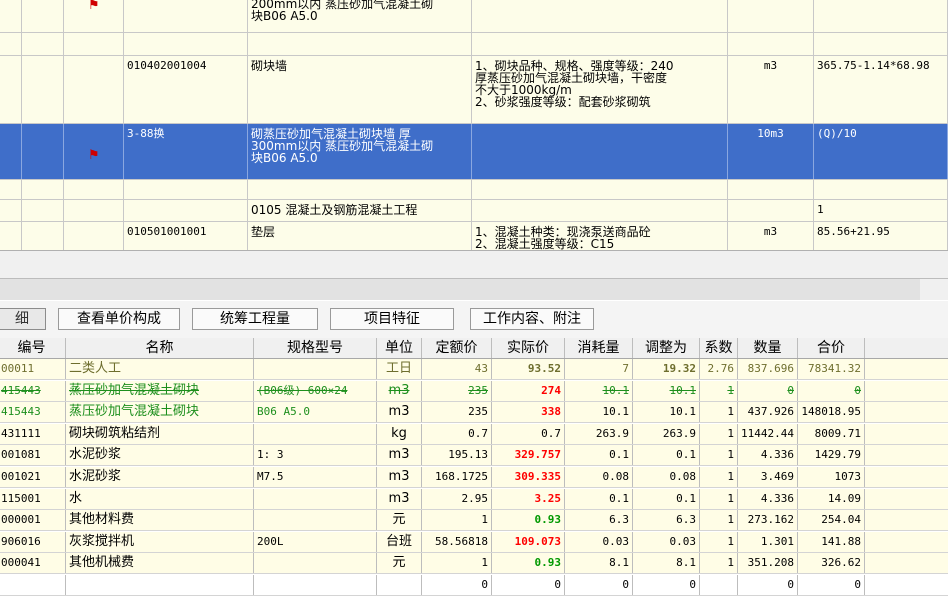  I want to click on cell-consume: 0, so click(599, 585).